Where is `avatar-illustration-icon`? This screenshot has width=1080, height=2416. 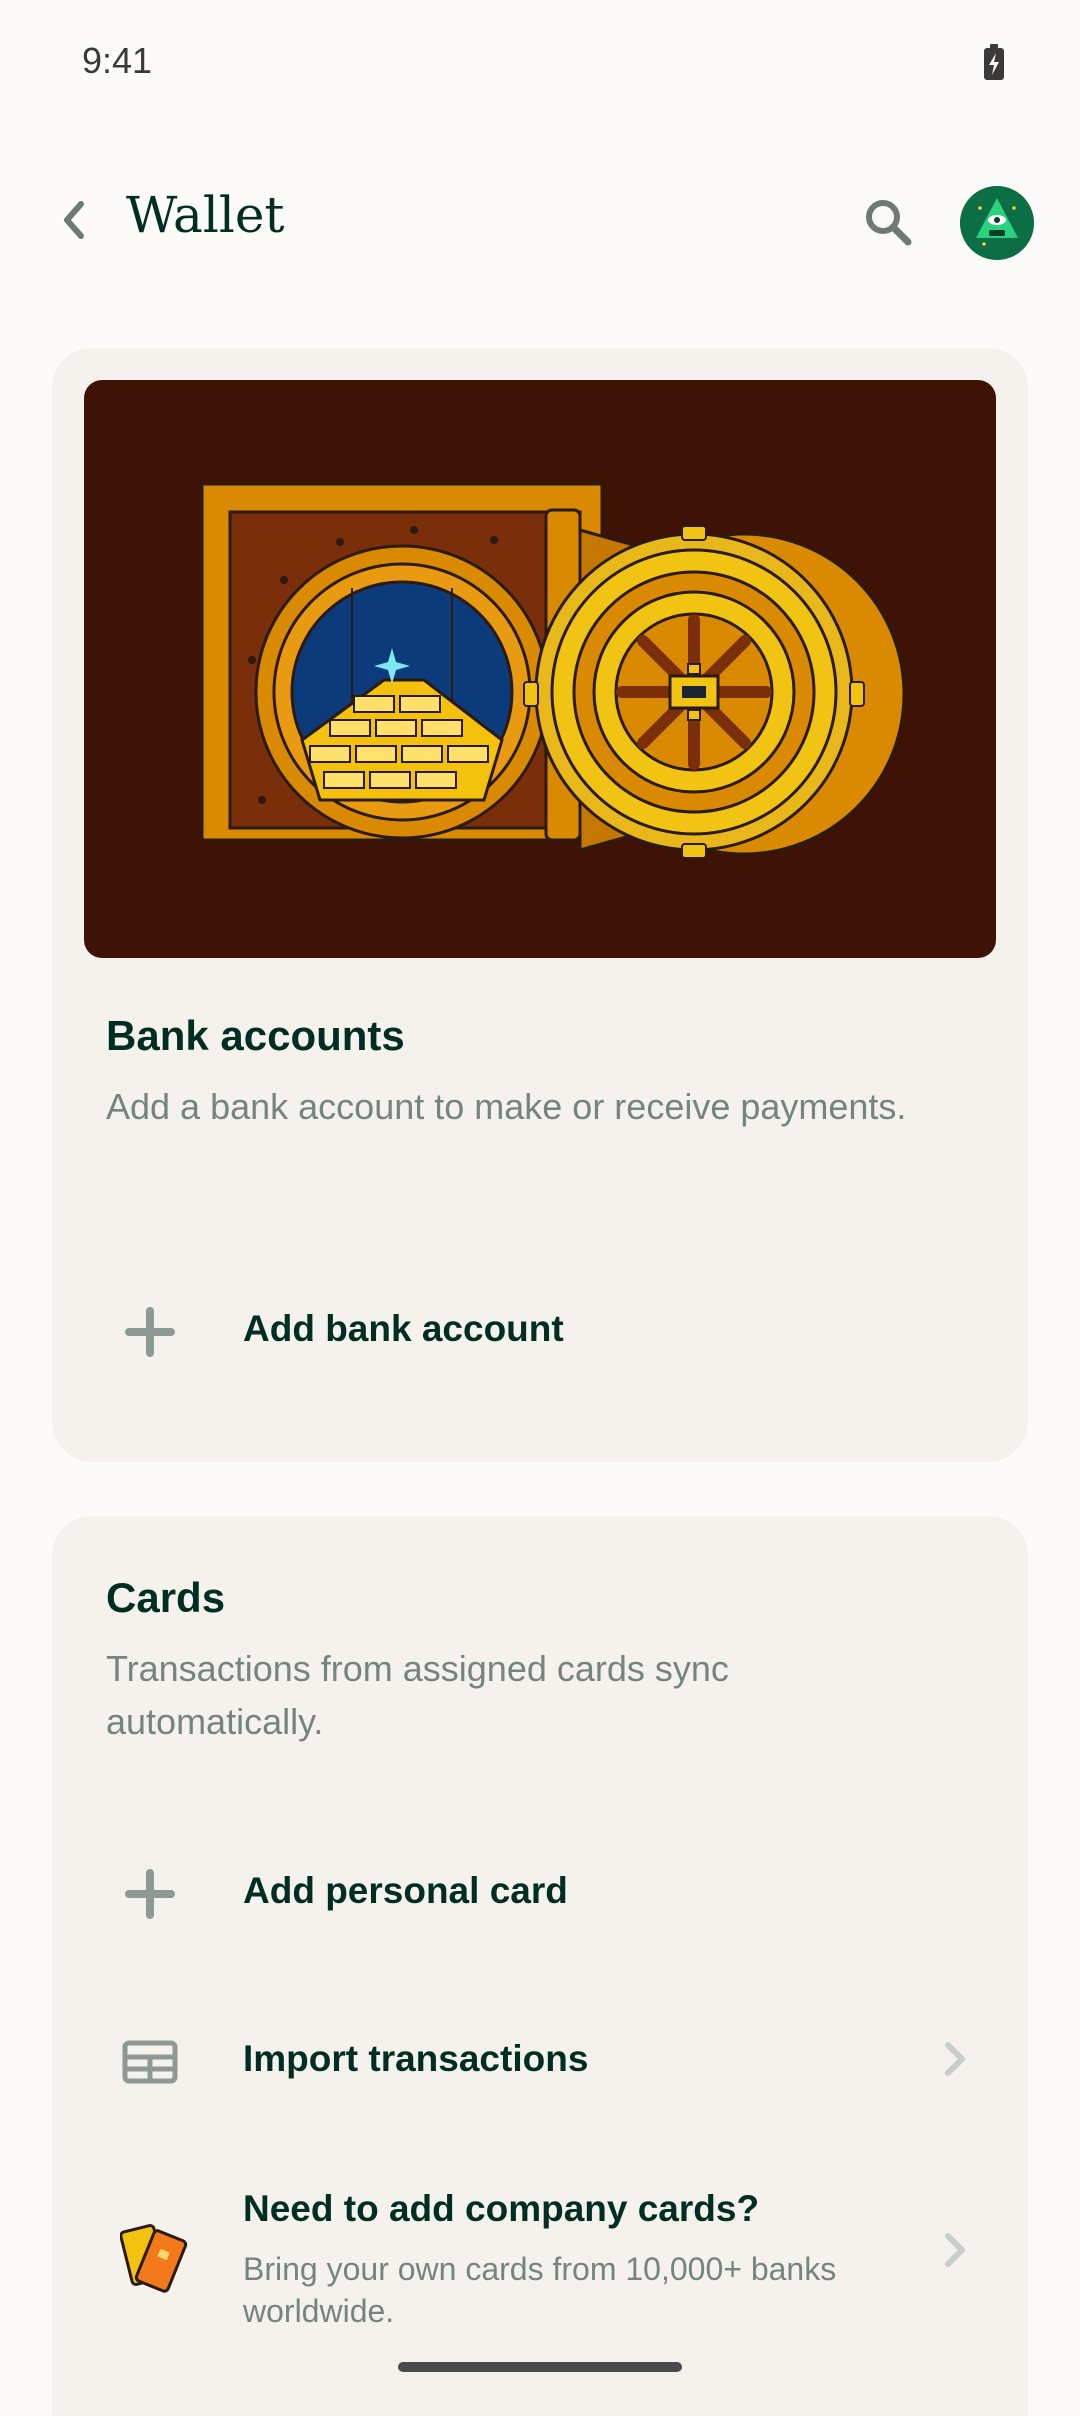
avatar-illustration-icon is located at coordinates (997, 223).